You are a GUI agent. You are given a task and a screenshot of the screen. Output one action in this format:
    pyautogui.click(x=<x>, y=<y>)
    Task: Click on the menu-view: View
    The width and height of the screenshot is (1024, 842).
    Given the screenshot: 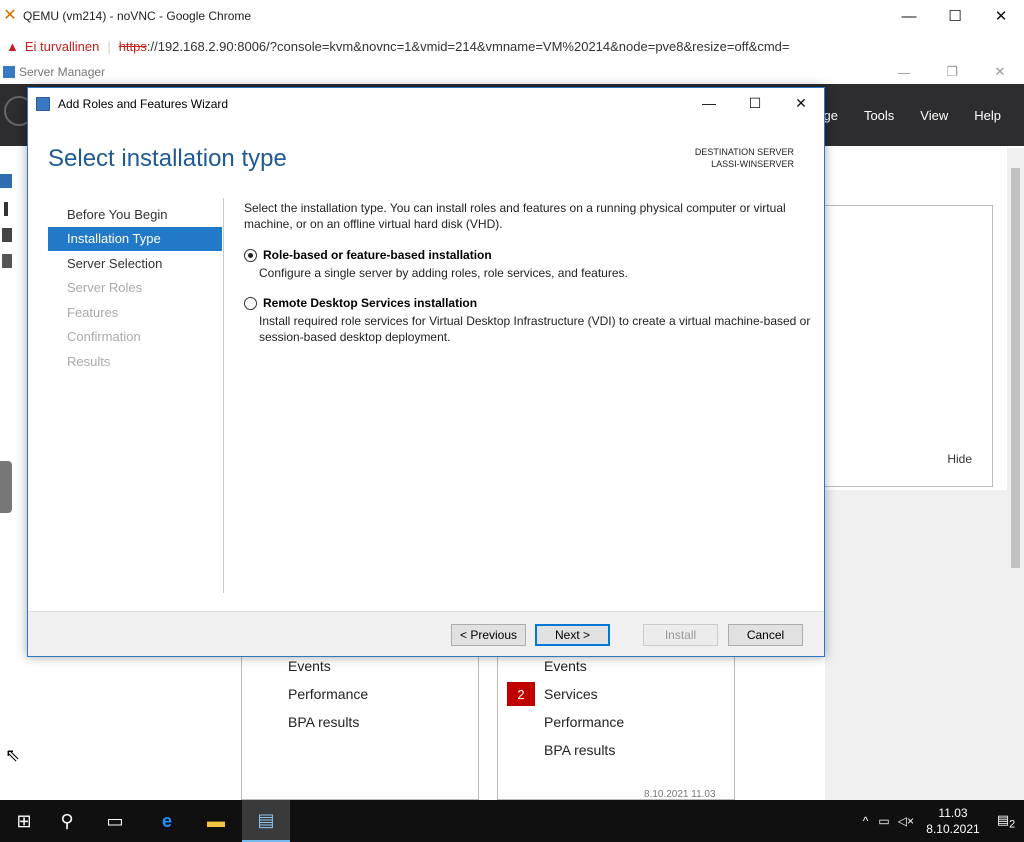 What is the action you would take?
    pyautogui.click(x=934, y=115)
    